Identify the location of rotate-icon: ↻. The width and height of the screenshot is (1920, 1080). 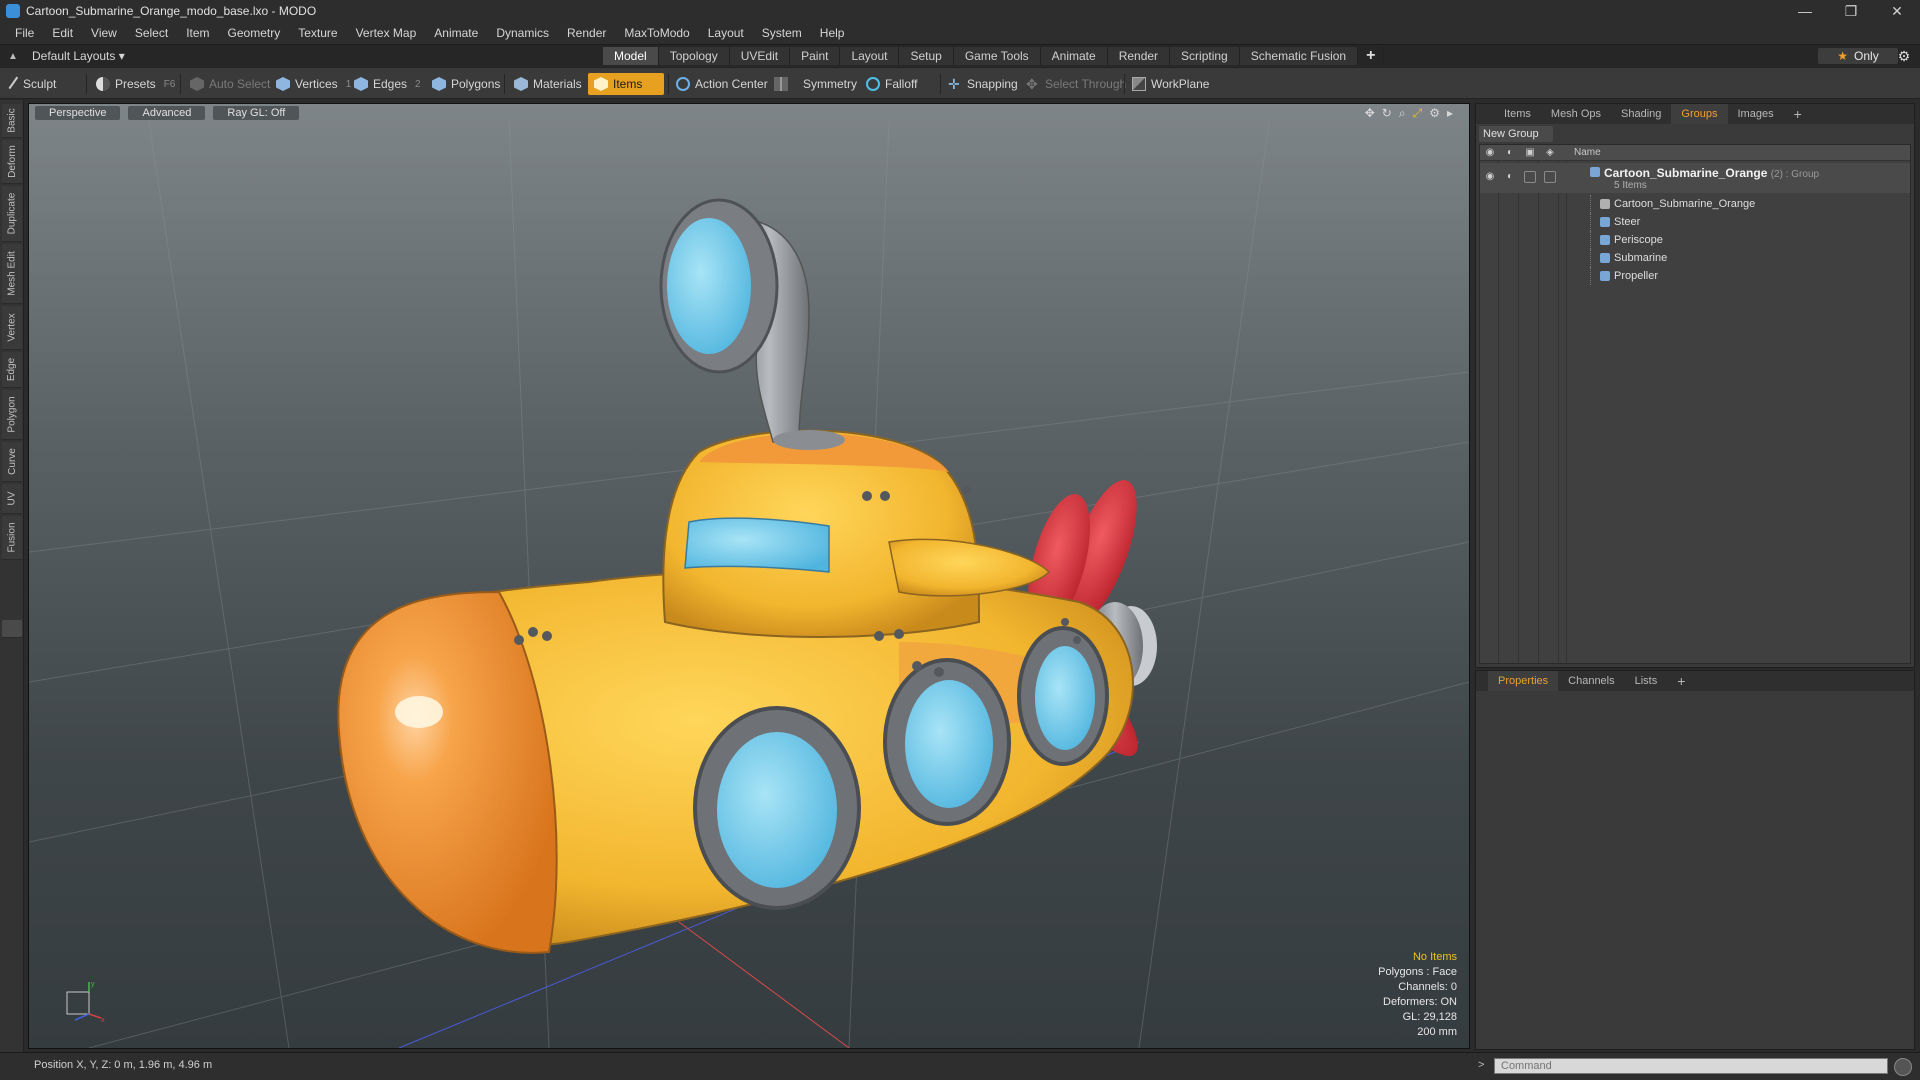
(1387, 113).